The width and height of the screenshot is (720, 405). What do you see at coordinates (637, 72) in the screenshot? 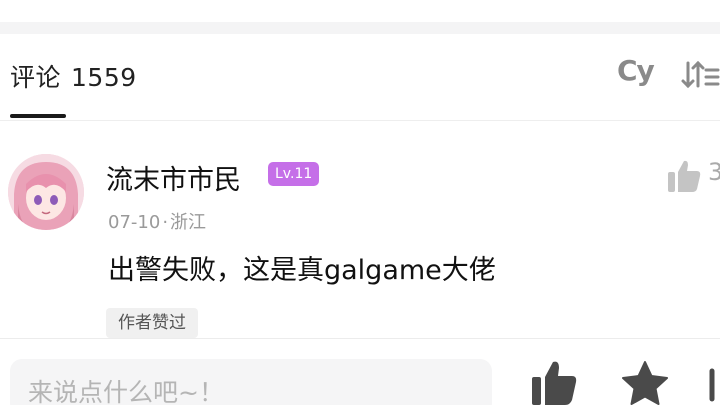
I see `cy-button: Cy` at bounding box center [637, 72].